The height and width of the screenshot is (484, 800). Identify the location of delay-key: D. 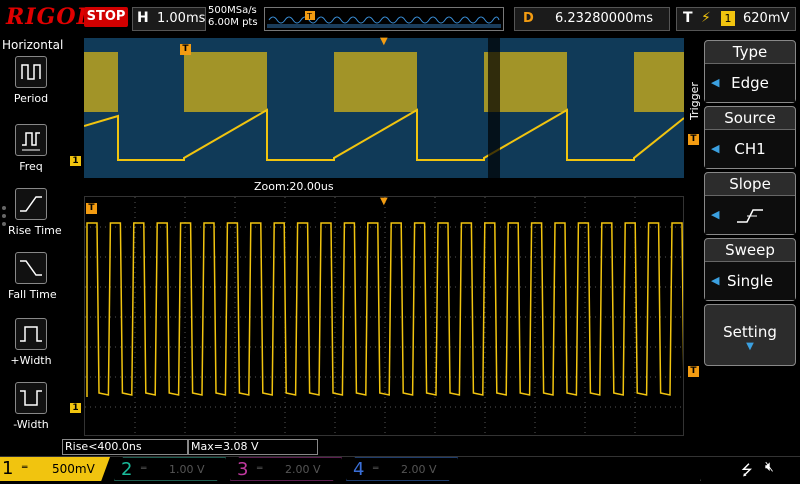
(528, 18).